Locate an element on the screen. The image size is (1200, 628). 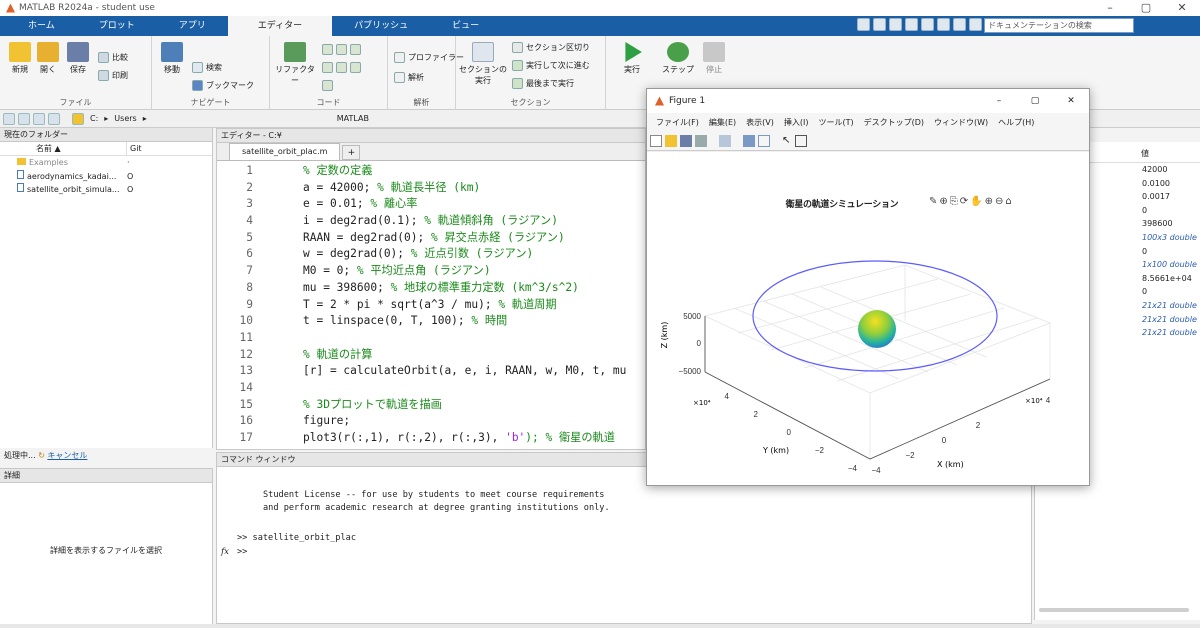
tab-apps: アプリ is located at coordinates (192, 26).